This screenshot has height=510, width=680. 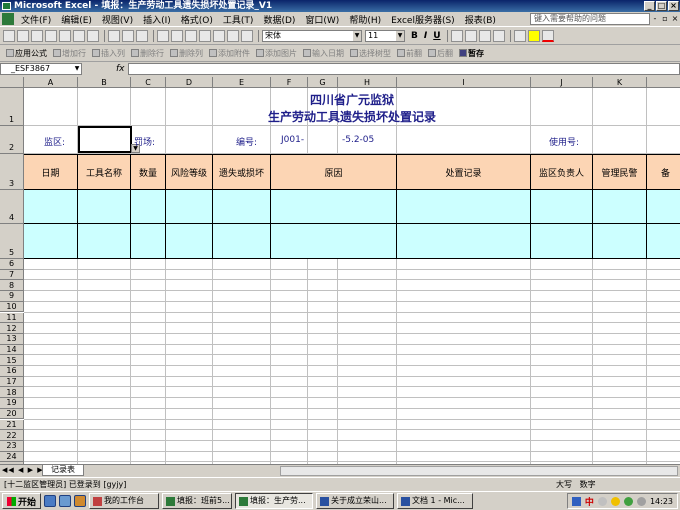 I want to click on row-header-1: 1, so click(x=12, y=107).